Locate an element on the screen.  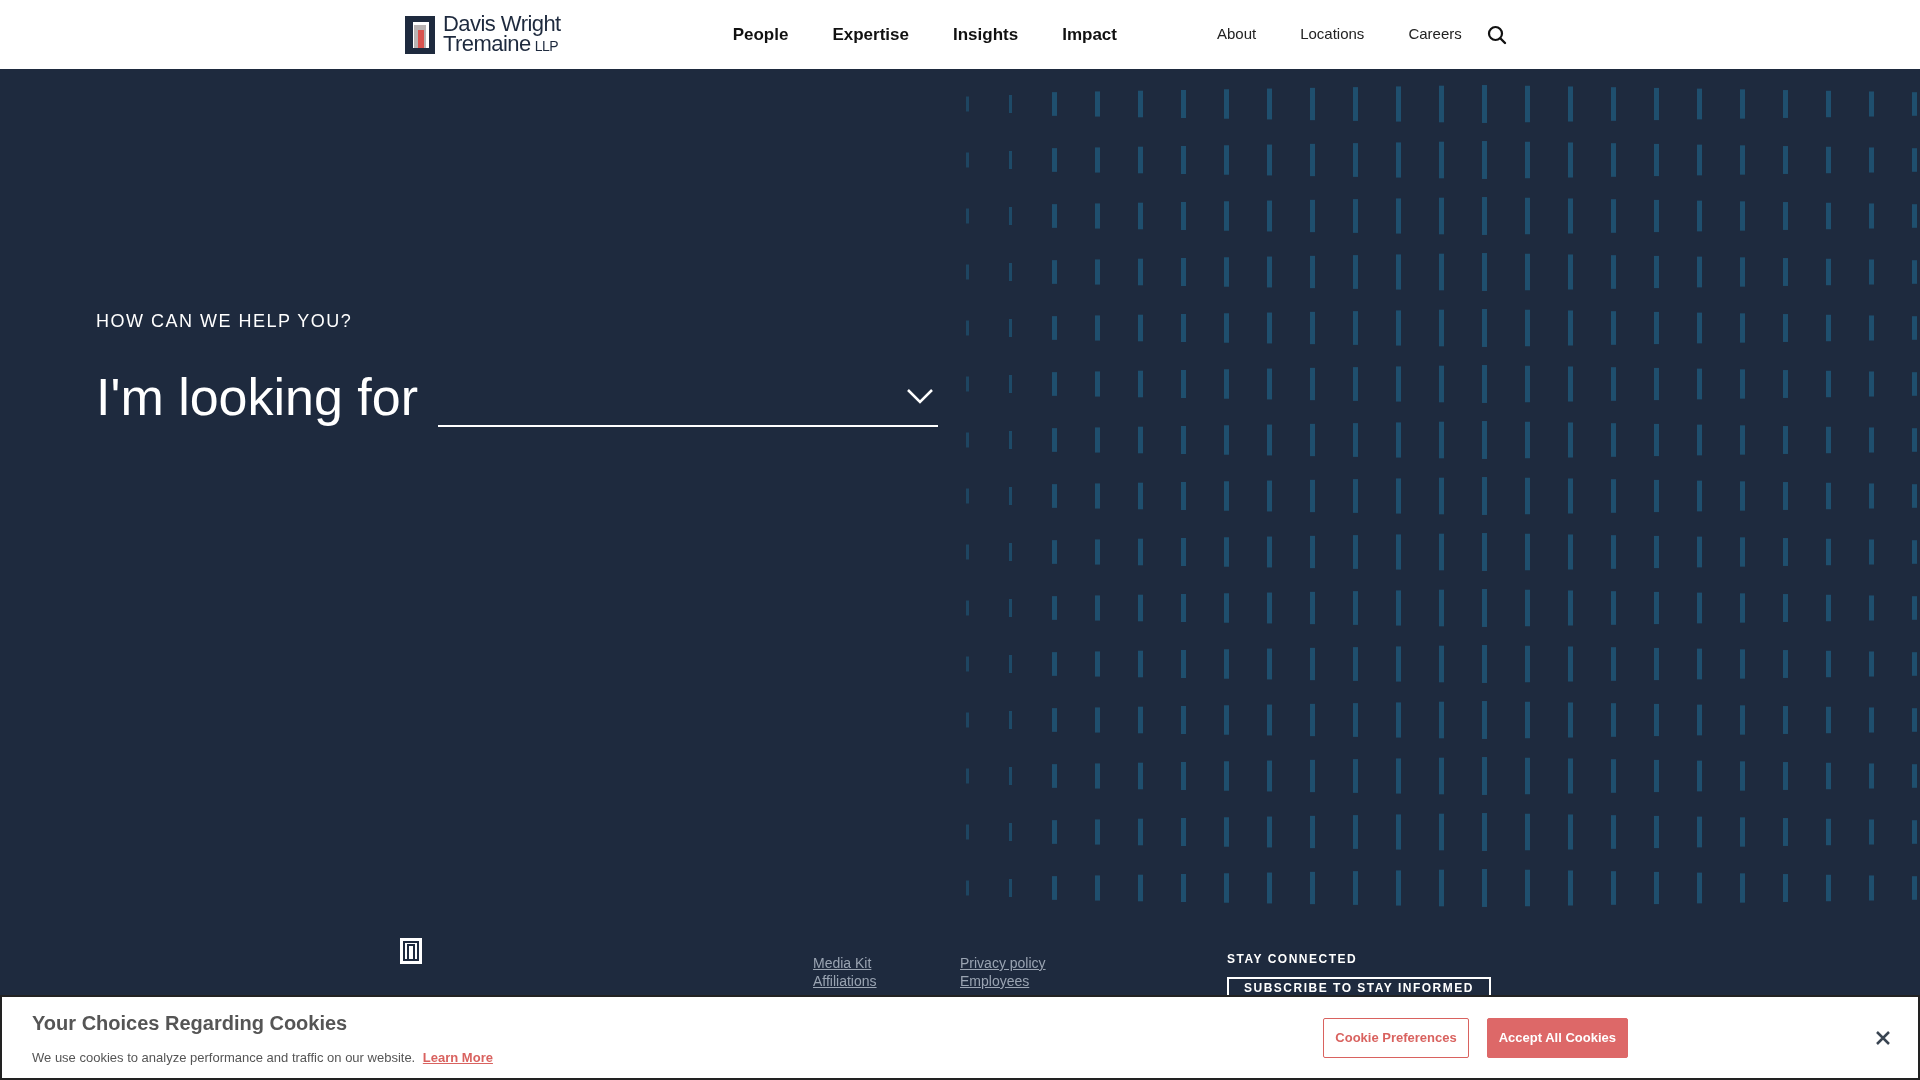
section-heading: STAY CONNECTED is located at coordinates (1292, 959).